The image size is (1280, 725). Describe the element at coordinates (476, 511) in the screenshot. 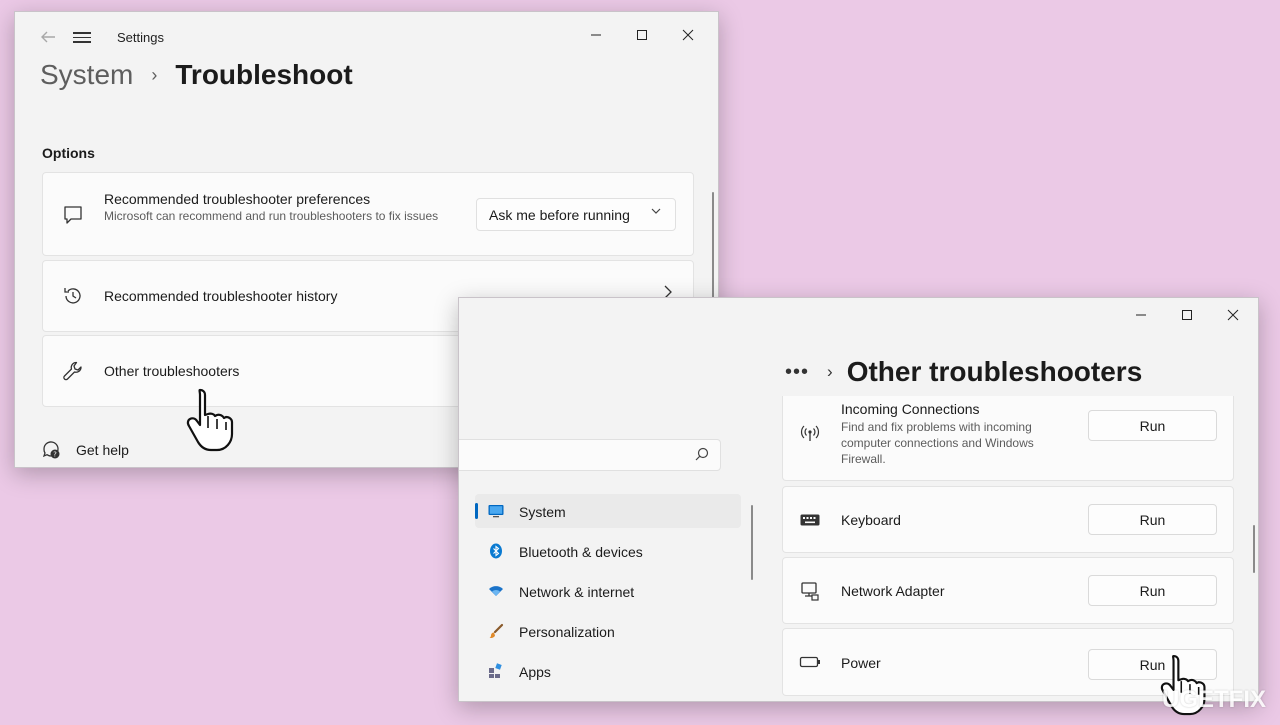

I see `active-indicator` at that location.